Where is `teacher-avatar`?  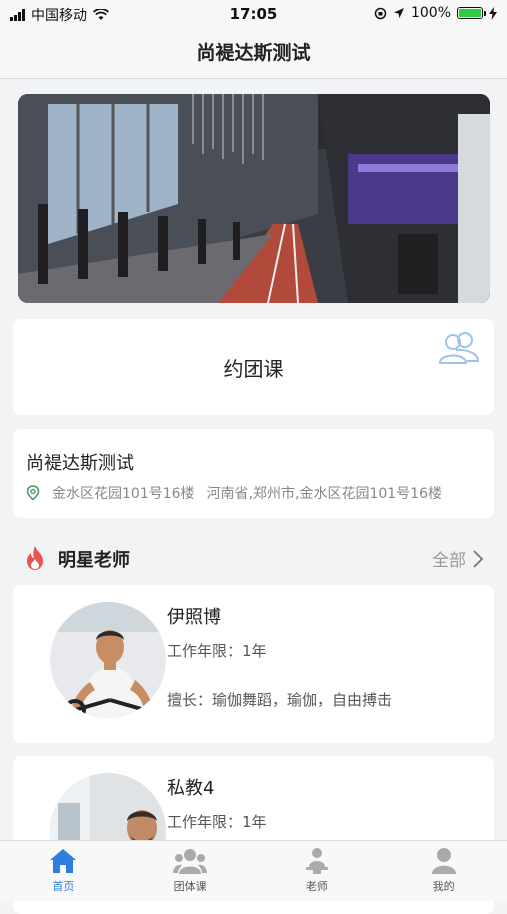 teacher-avatar is located at coordinates (108, 660).